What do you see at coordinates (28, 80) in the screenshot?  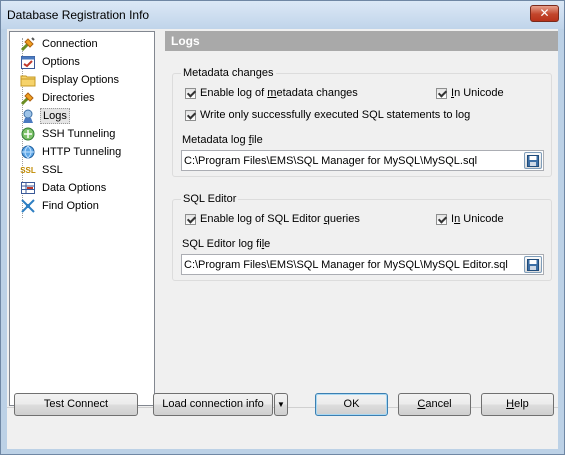 I see `display-options-icon` at bounding box center [28, 80].